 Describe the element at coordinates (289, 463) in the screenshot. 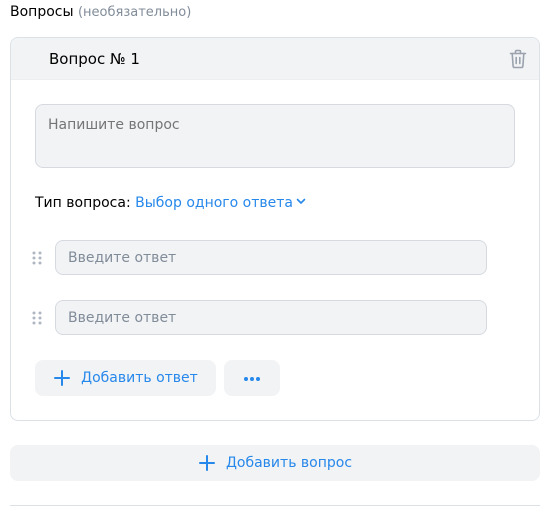

I see `add-question-label: Добавить вопрос` at that location.